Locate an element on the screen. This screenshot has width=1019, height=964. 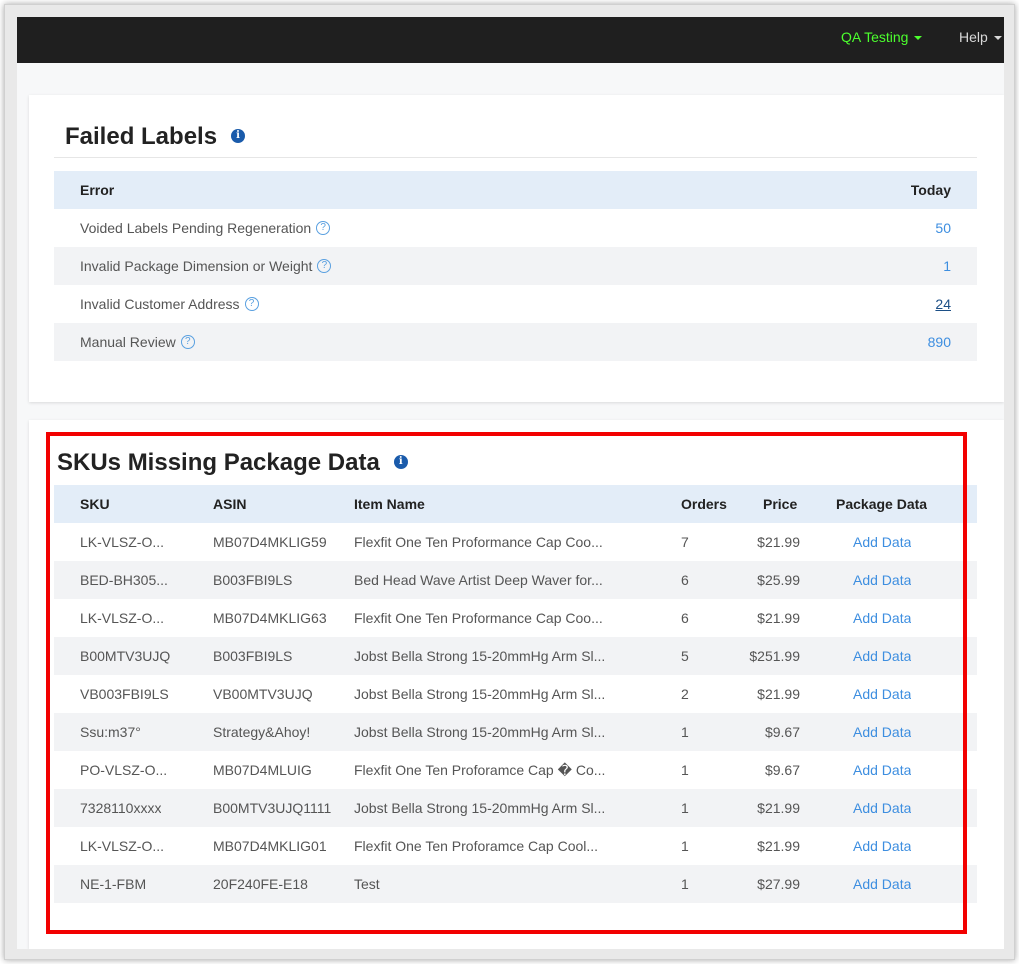
header-package-data: Package Data is located at coordinates (882, 504).